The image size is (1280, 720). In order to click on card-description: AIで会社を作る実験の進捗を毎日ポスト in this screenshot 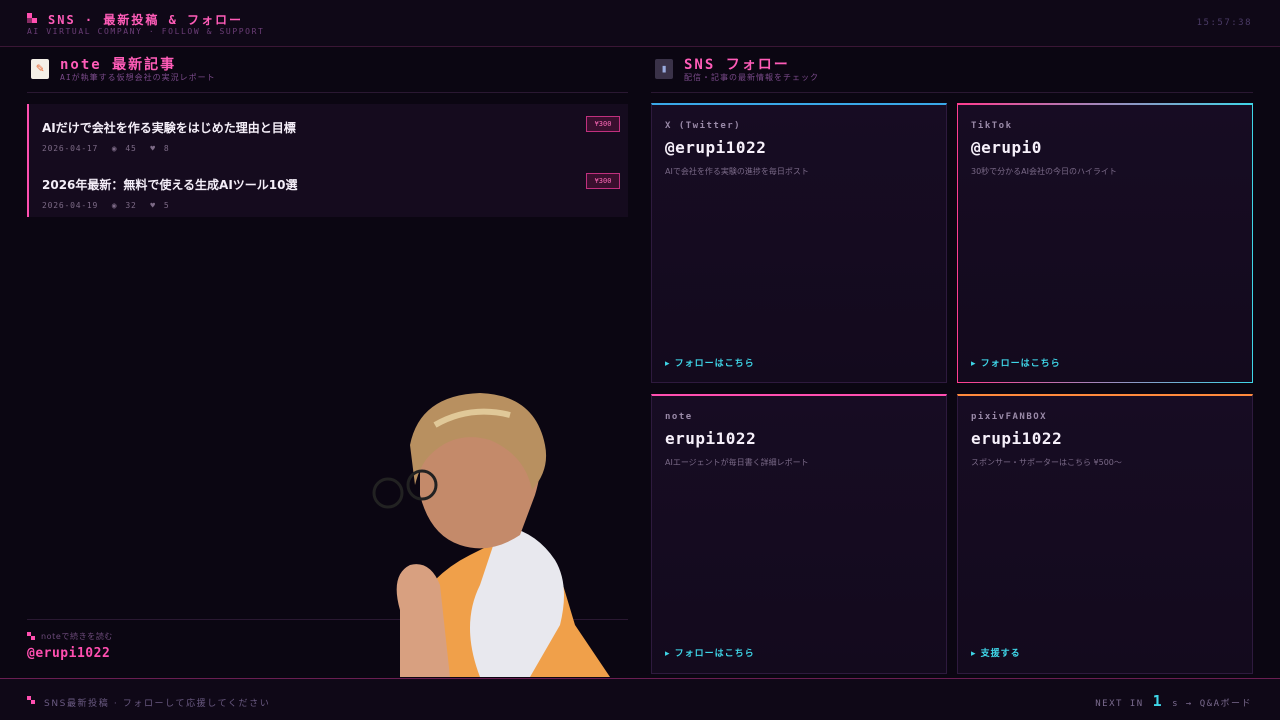, I will do `click(737, 171)`.